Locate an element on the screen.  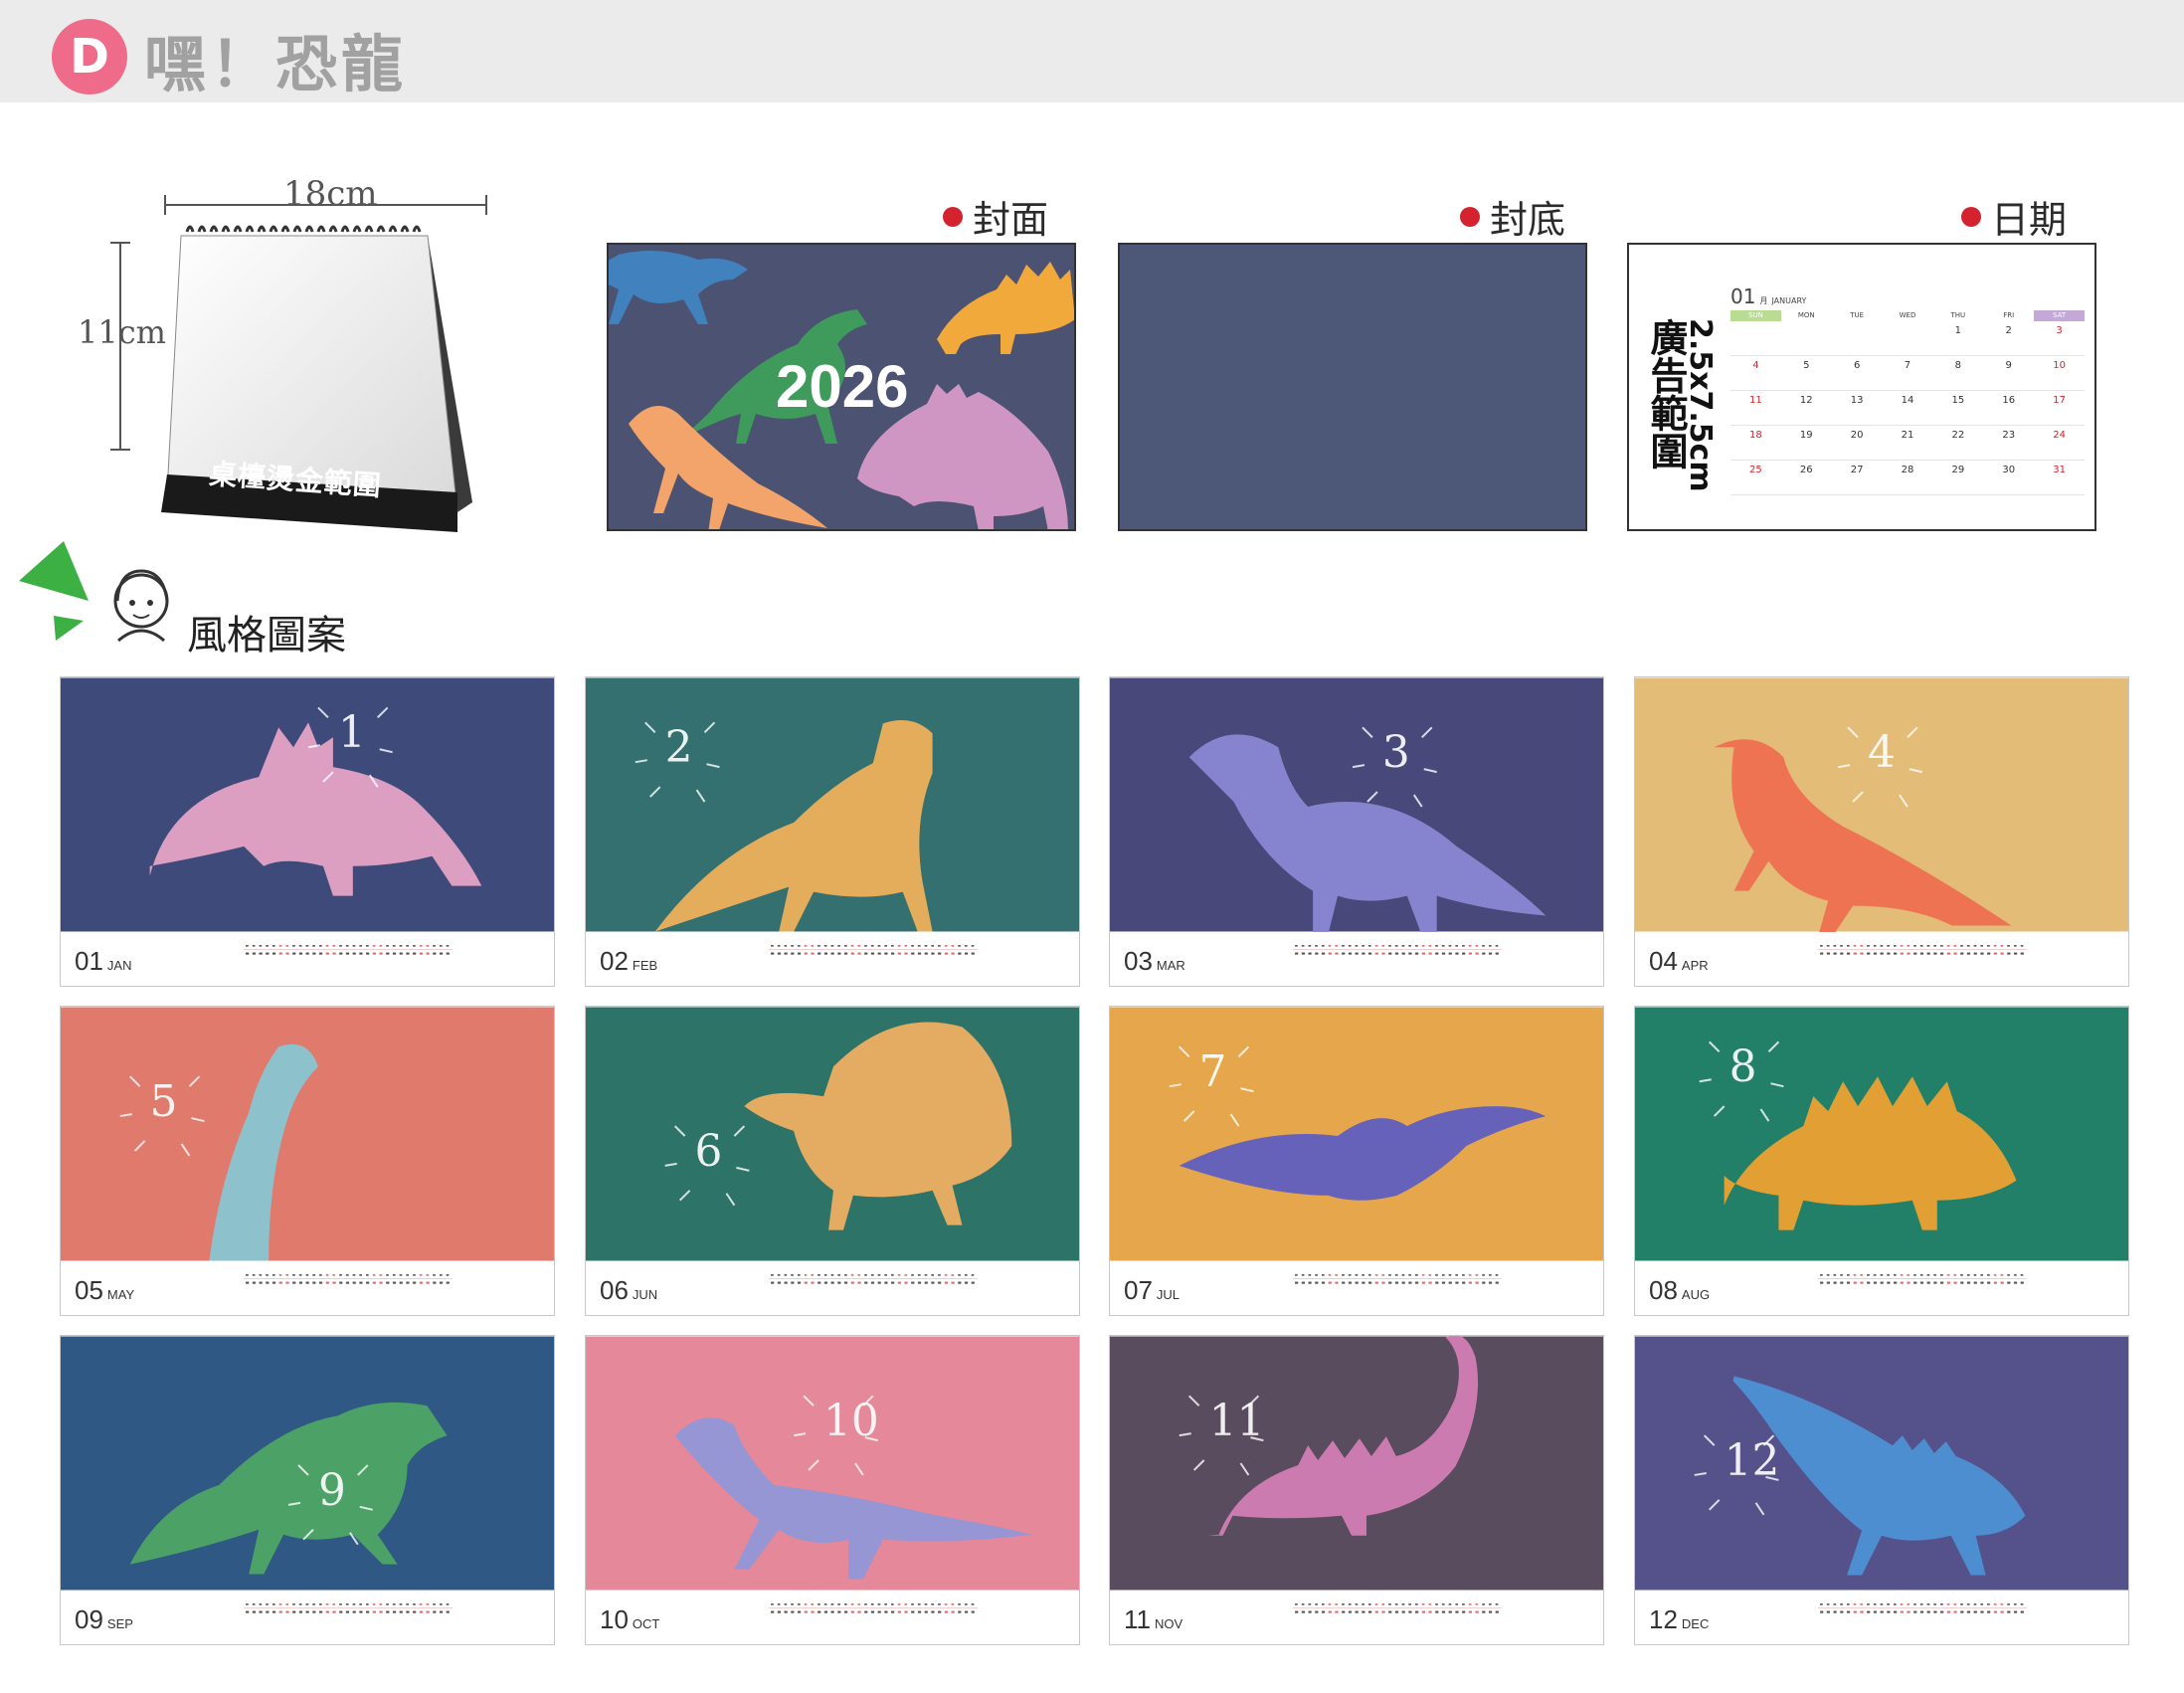
cover-section-label: 封面 is located at coordinates (995, 216).